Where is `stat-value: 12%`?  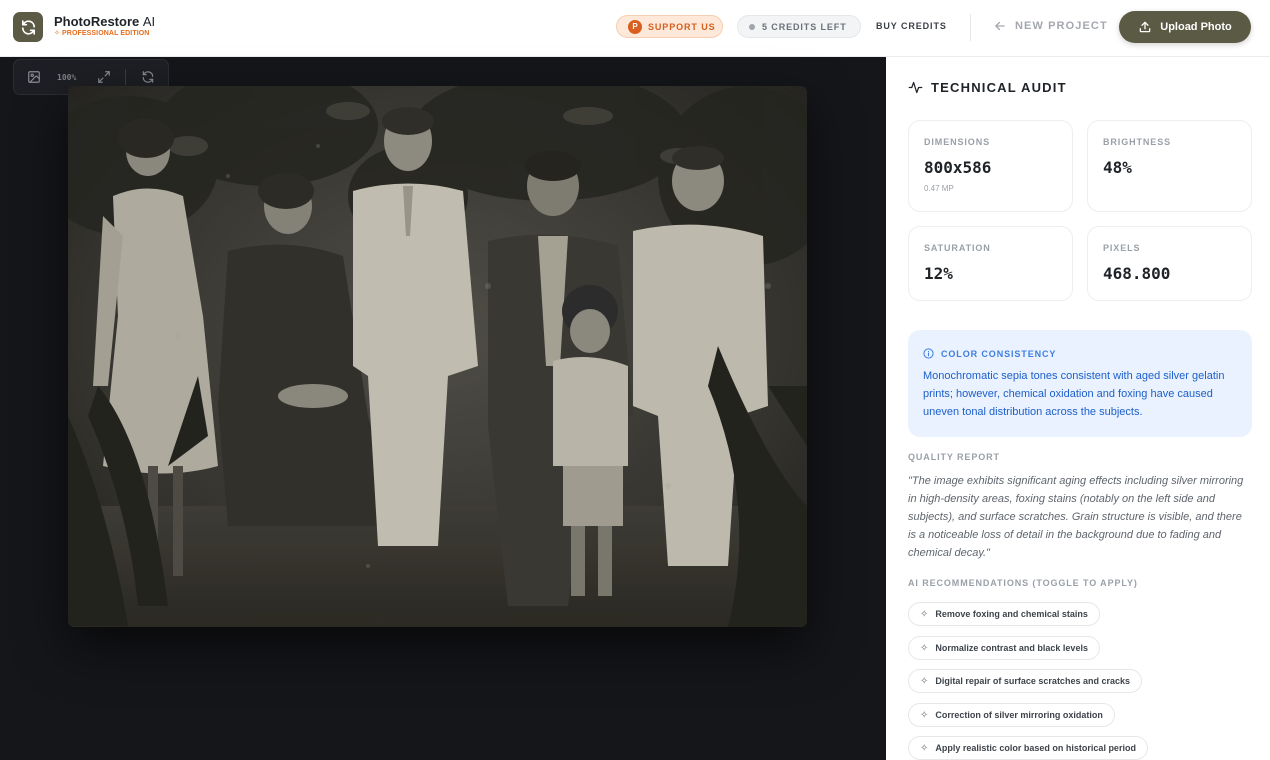 stat-value: 12% is located at coordinates (938, 273).